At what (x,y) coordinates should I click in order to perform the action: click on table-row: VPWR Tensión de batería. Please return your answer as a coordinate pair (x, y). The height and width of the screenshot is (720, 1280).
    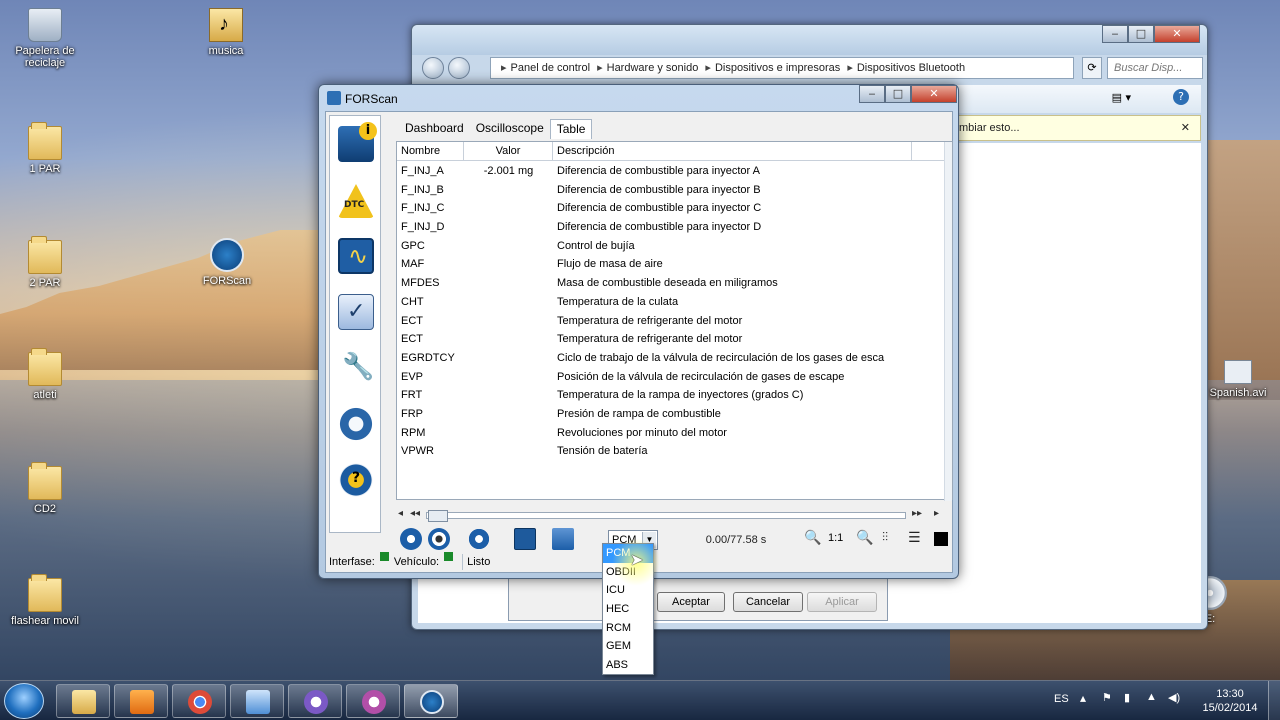
    Looking at the image, I should click on (671, 451).